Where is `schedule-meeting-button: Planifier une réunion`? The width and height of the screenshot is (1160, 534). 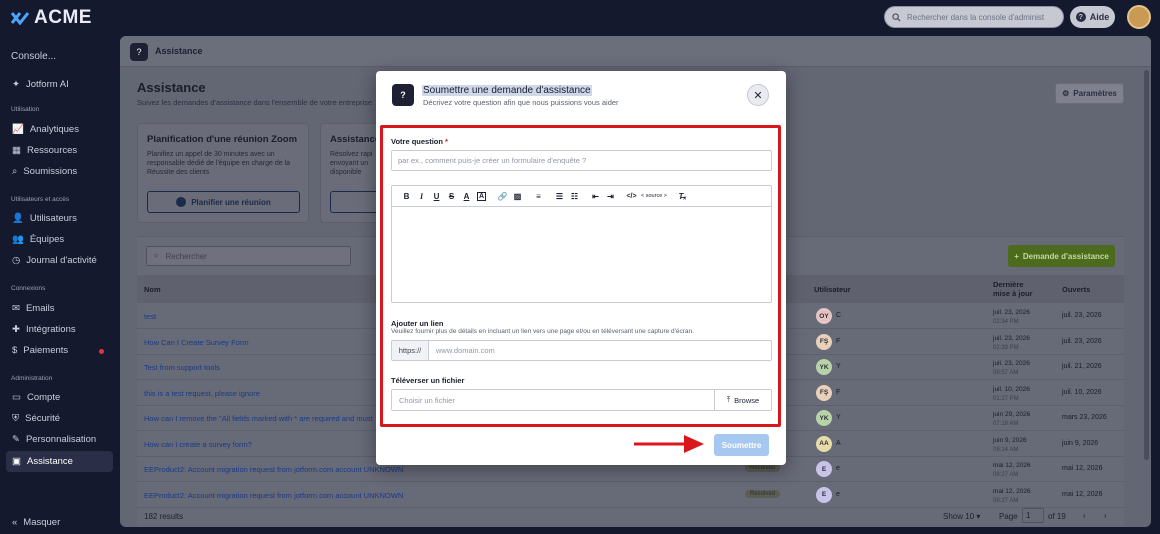 schedule-meeting-button: Planifier une réunion is located at coordinates (223, 202).